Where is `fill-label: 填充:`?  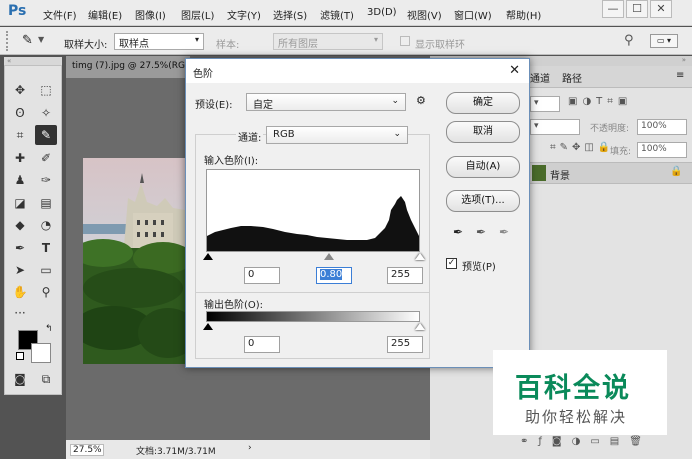 fill-label: 填充: is located at coordinates (621, 152).